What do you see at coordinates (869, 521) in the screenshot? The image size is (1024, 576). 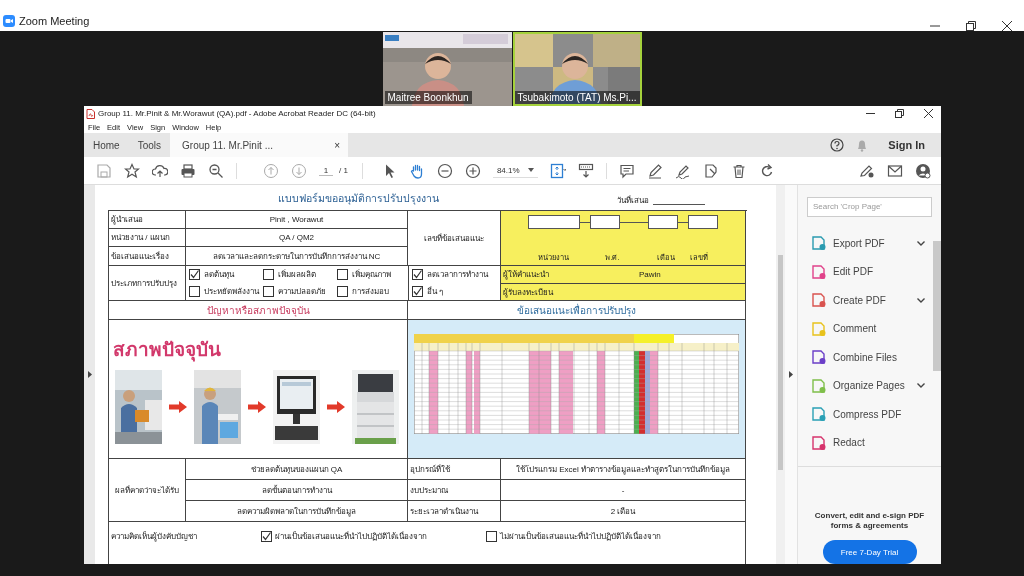 I see `promo-text: Convert, edit and e-sign PDF forms & agreements` at bounding box center [869, 521].